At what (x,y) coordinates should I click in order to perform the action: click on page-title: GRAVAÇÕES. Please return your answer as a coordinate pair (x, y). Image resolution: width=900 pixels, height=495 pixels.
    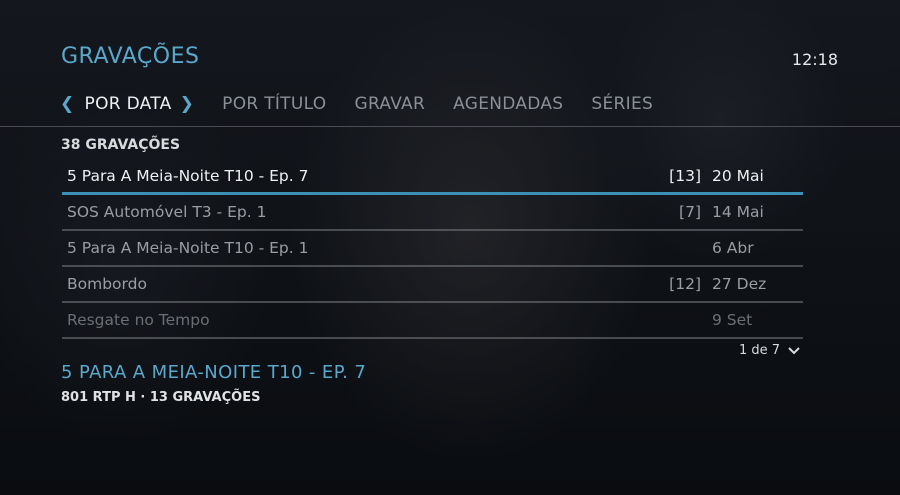
    Looking at the image, I should click on (130, 56).